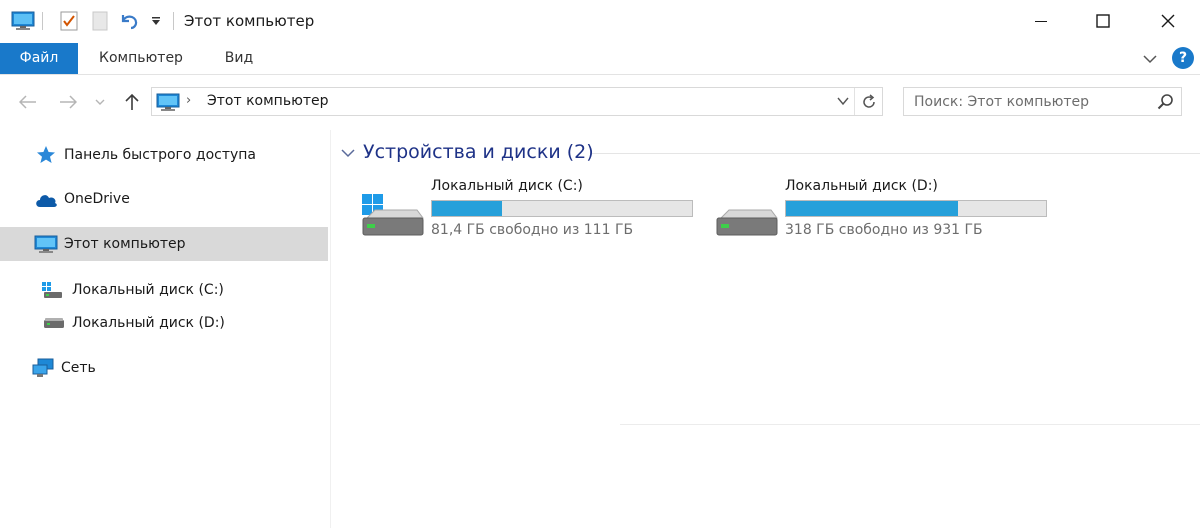 This screenshot has width=1200, height=528. What do you see at coordinates (884, 230) in the screenshot?
I see `drive-free-space: 318 ГБ свободно из 931 ГБ` at bounding box center [884, 230].